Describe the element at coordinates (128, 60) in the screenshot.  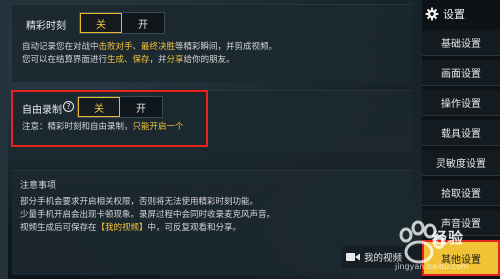
I see `highlight-description-line2: 您可以在结算界面进行生成、保存，并分享给你的朋友。` at that location.